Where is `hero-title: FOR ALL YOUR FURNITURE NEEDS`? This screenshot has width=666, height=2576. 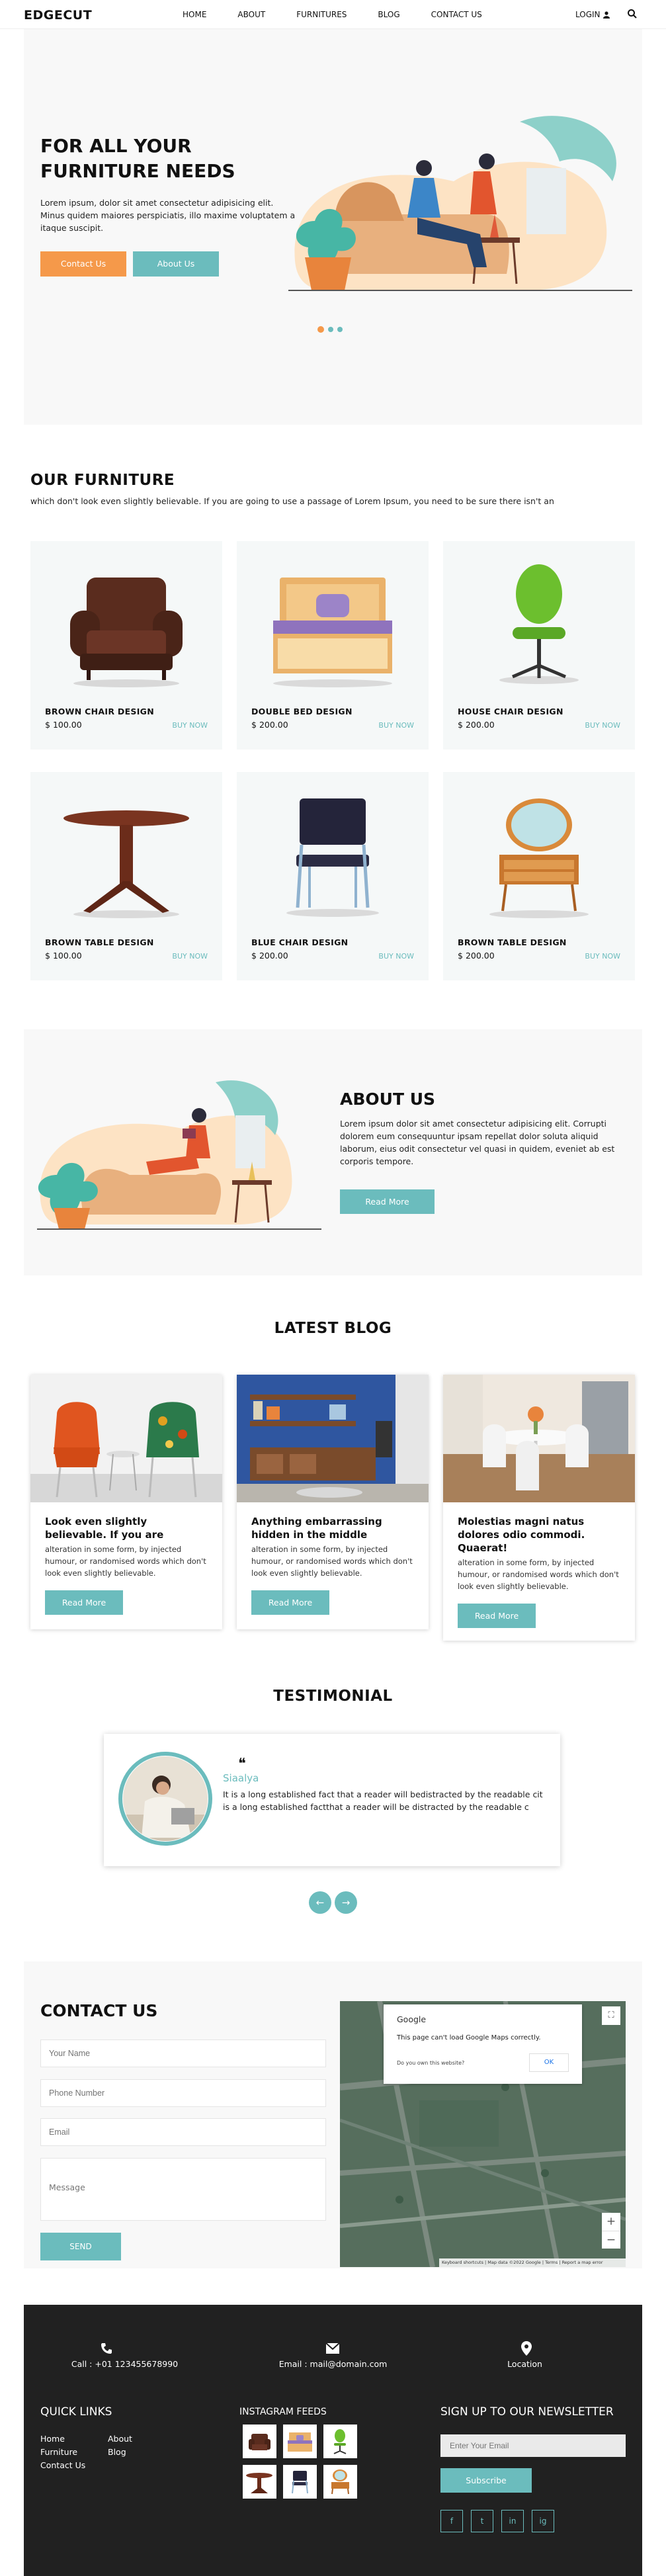 hero-title: FOR ALL YOUR FURNITURE NEEDS is located at coordinates (137, 158).